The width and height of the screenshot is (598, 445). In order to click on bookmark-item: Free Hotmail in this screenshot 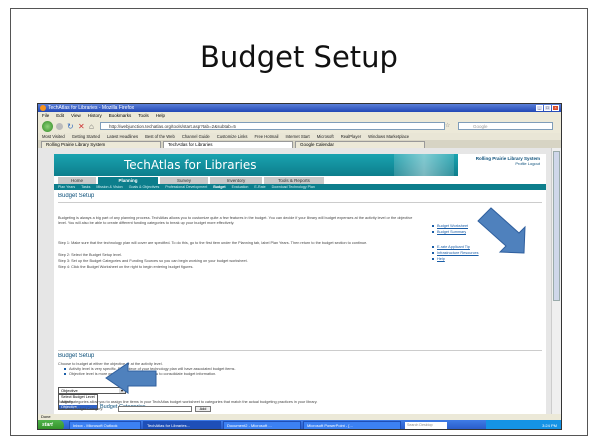, I will do `click(267, 136)`.